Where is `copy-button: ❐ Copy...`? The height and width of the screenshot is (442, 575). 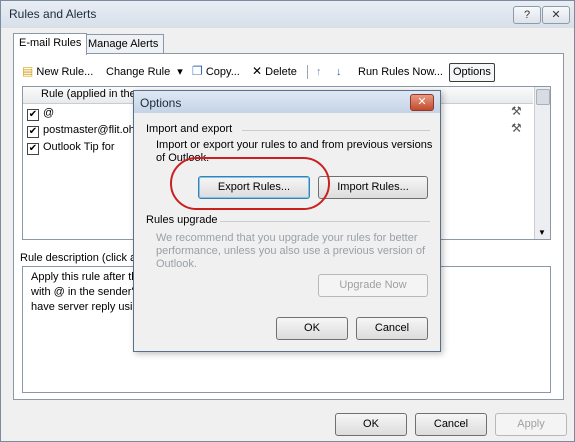
copy-button: ❐ Copy... is located at coordinates (216, 72).